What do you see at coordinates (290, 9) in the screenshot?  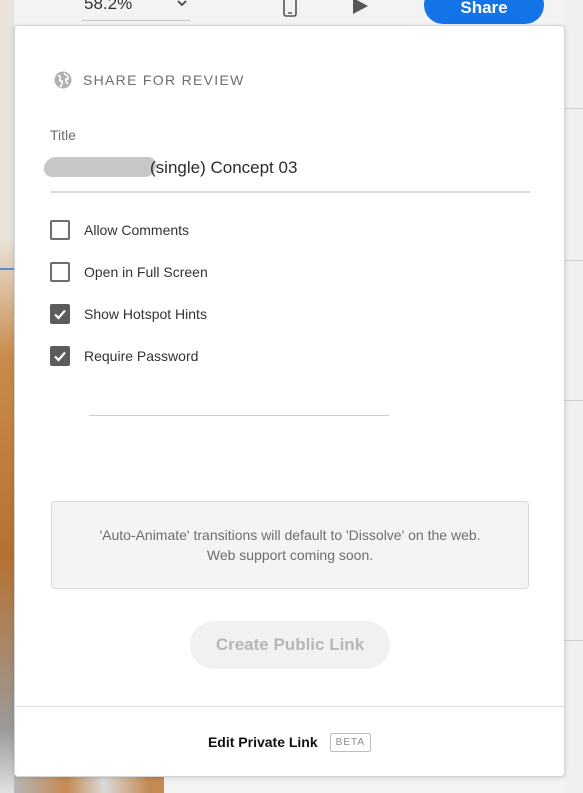 I see `phone-icon` at bounding box center [290, 9].